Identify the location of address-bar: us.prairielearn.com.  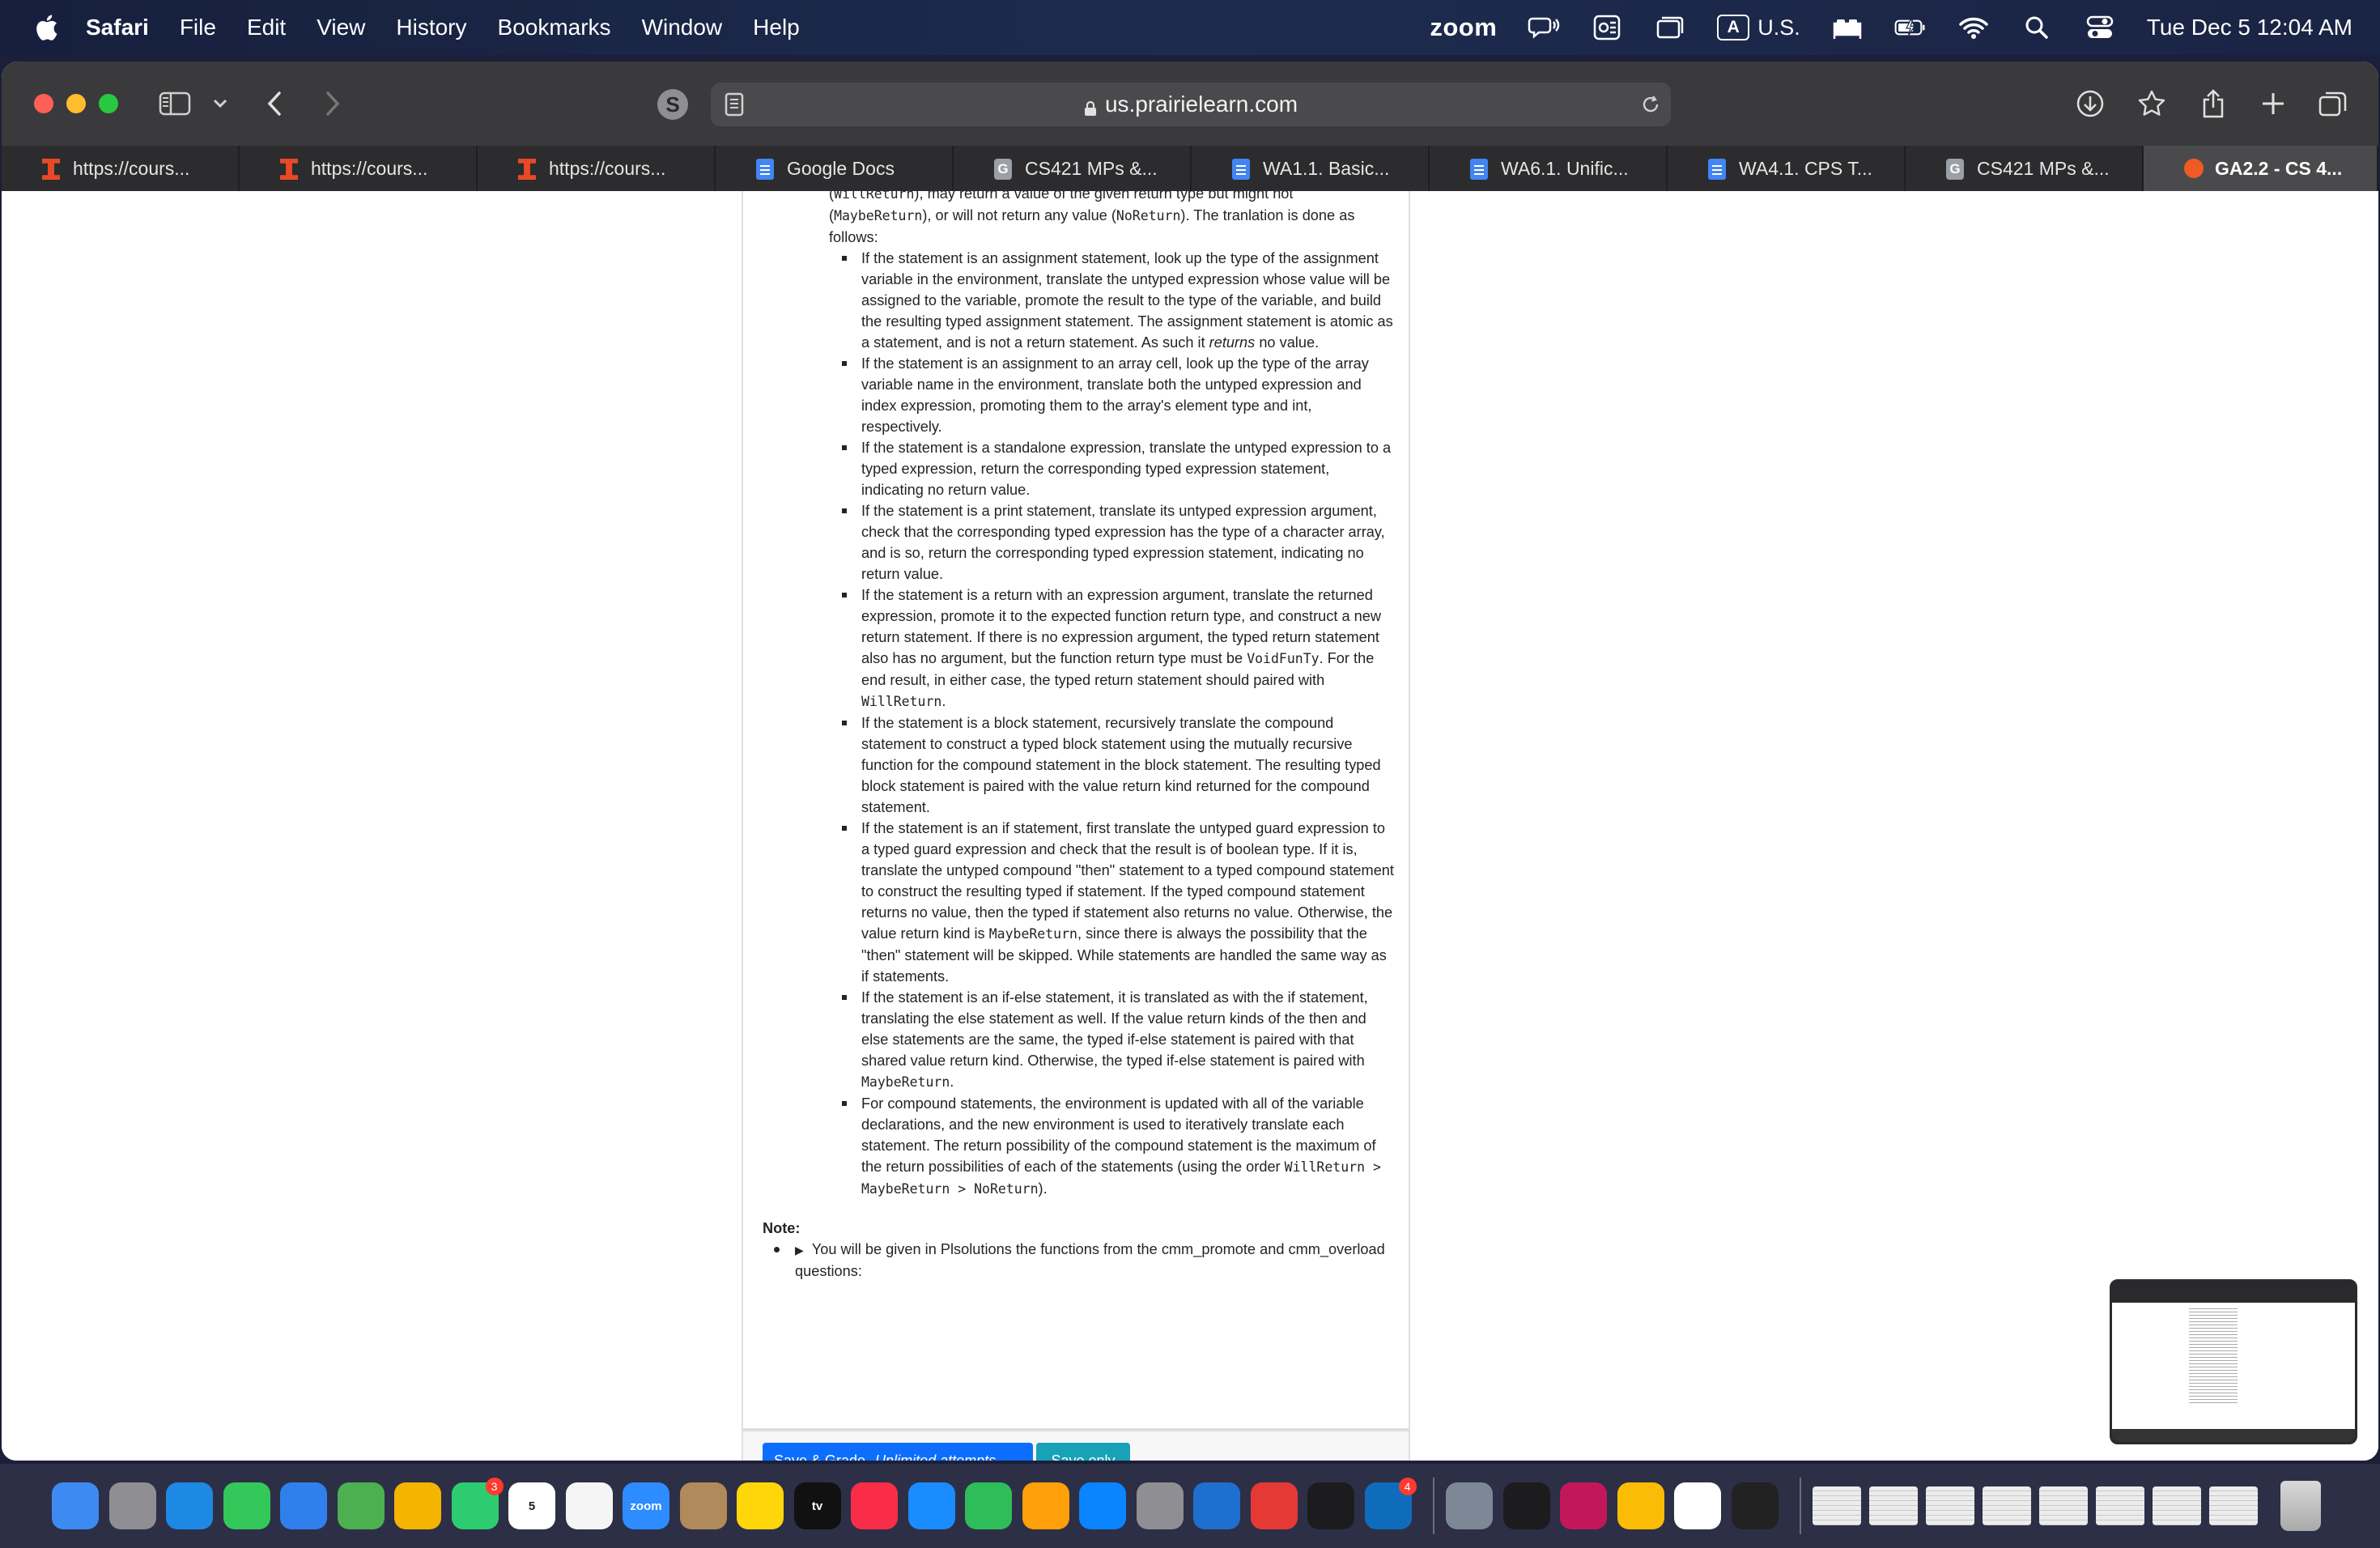
(1191, 105).